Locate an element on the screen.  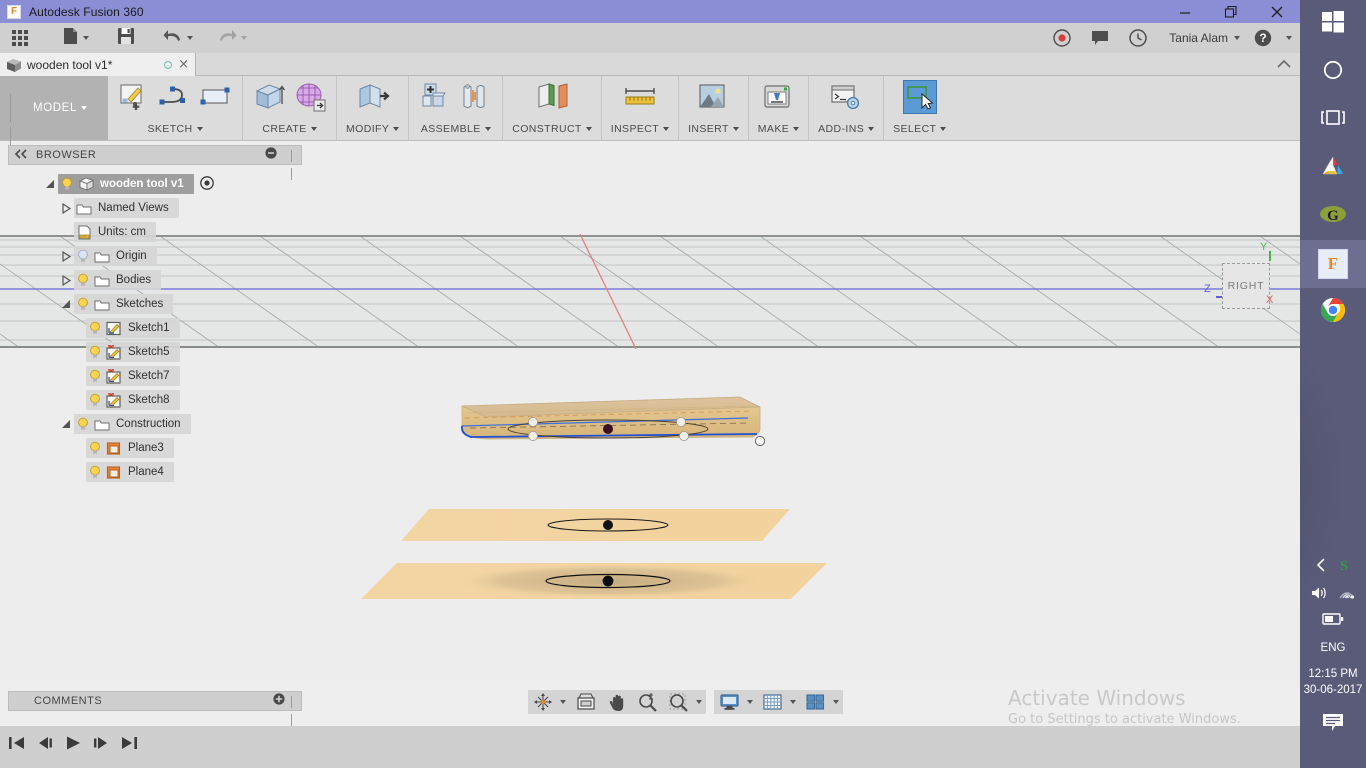
help-button: ? is located at coordinates (1263, 38).